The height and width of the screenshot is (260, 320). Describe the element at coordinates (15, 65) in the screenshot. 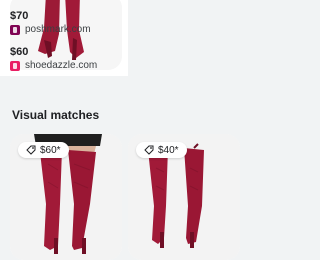

I see `shoedazzle-favicon-icon` at that location.